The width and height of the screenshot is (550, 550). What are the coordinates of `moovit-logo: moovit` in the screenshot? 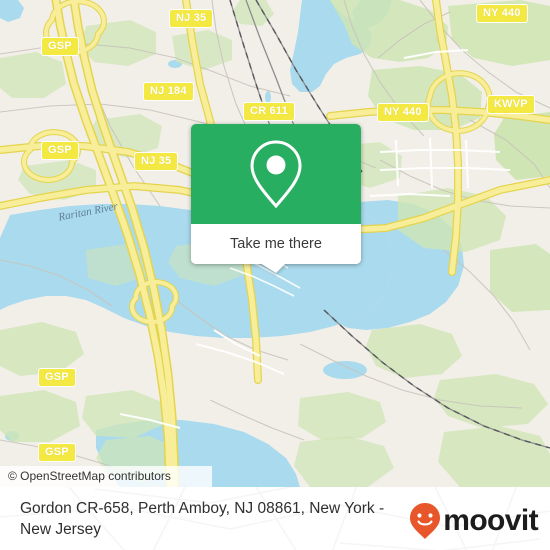 It's located at (474, 521).